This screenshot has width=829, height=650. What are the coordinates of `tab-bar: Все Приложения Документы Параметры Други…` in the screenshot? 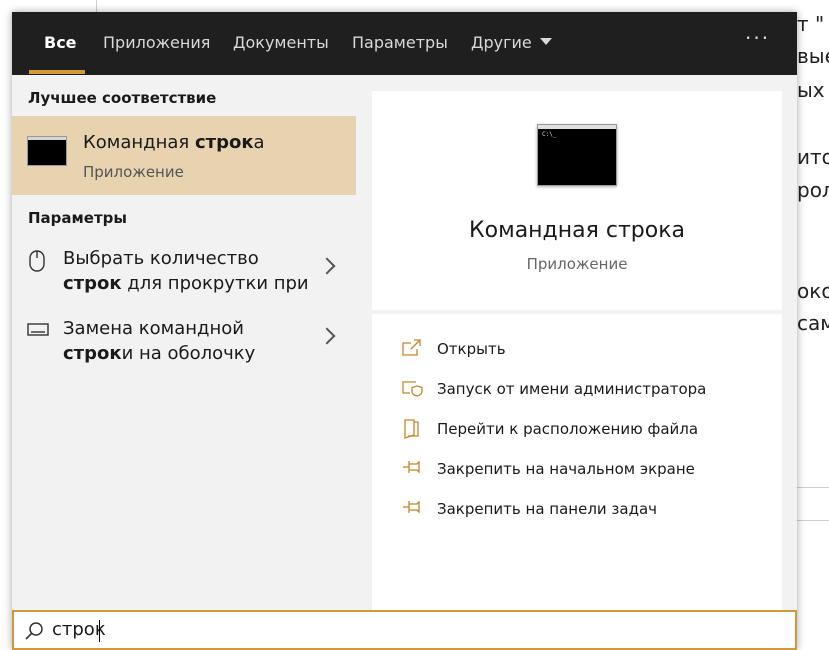 It's located at (404, 43).